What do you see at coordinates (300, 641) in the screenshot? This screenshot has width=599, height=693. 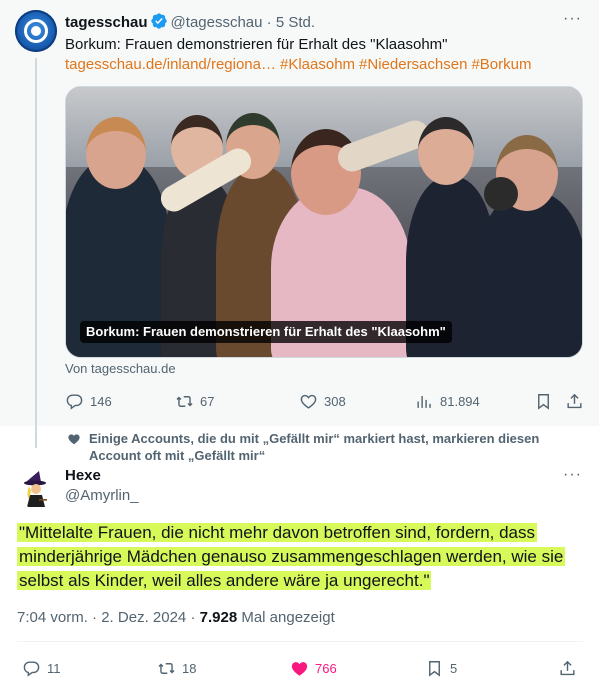 I see `meta-divider` at bounding box center [300, 641].